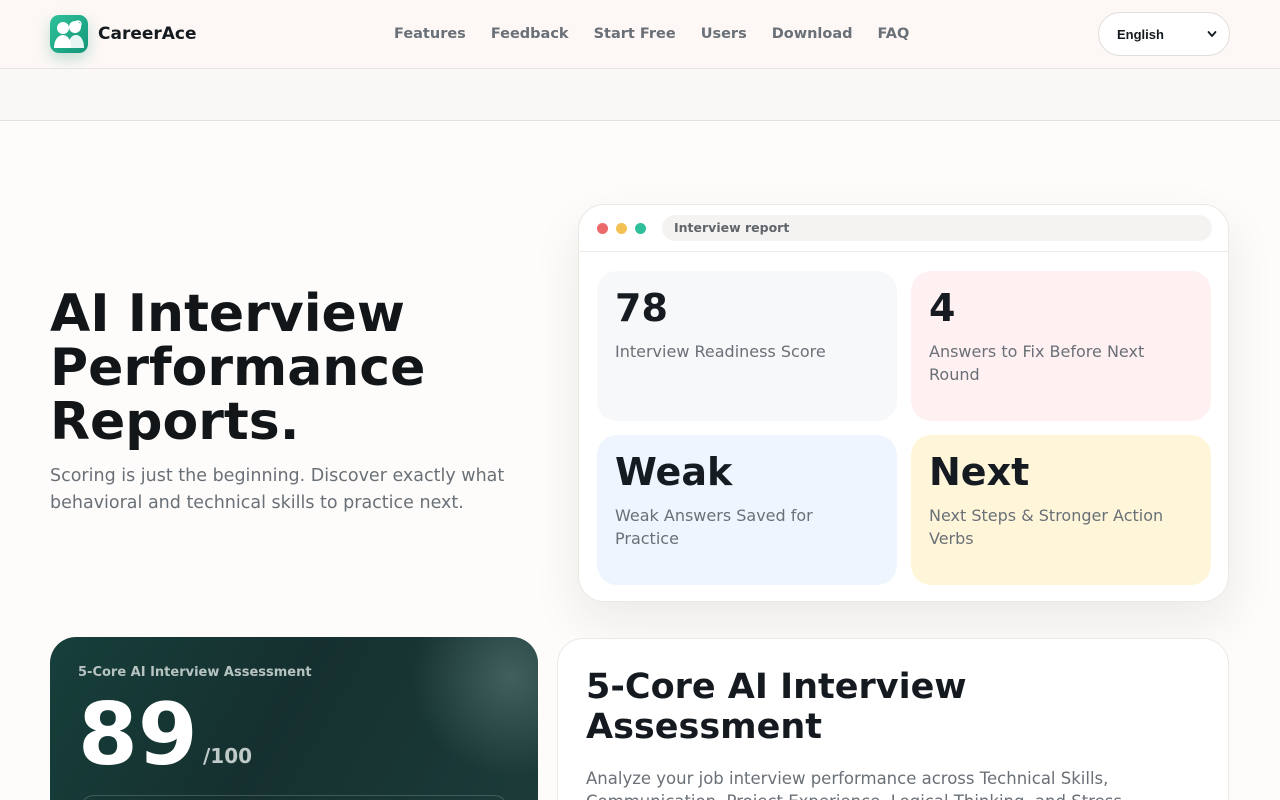  What do you see at coordinates (1046, 527) in the screenshot?
I see `next-steps-label: Next Steps & Stronger Action Verbs` at bounding box center [1046, 527].